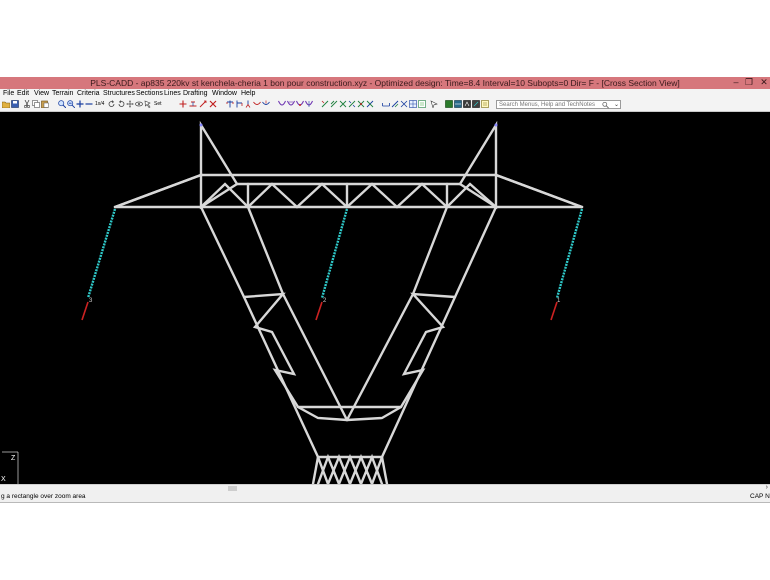  I want to click on copy-icon, so click(36, 104).